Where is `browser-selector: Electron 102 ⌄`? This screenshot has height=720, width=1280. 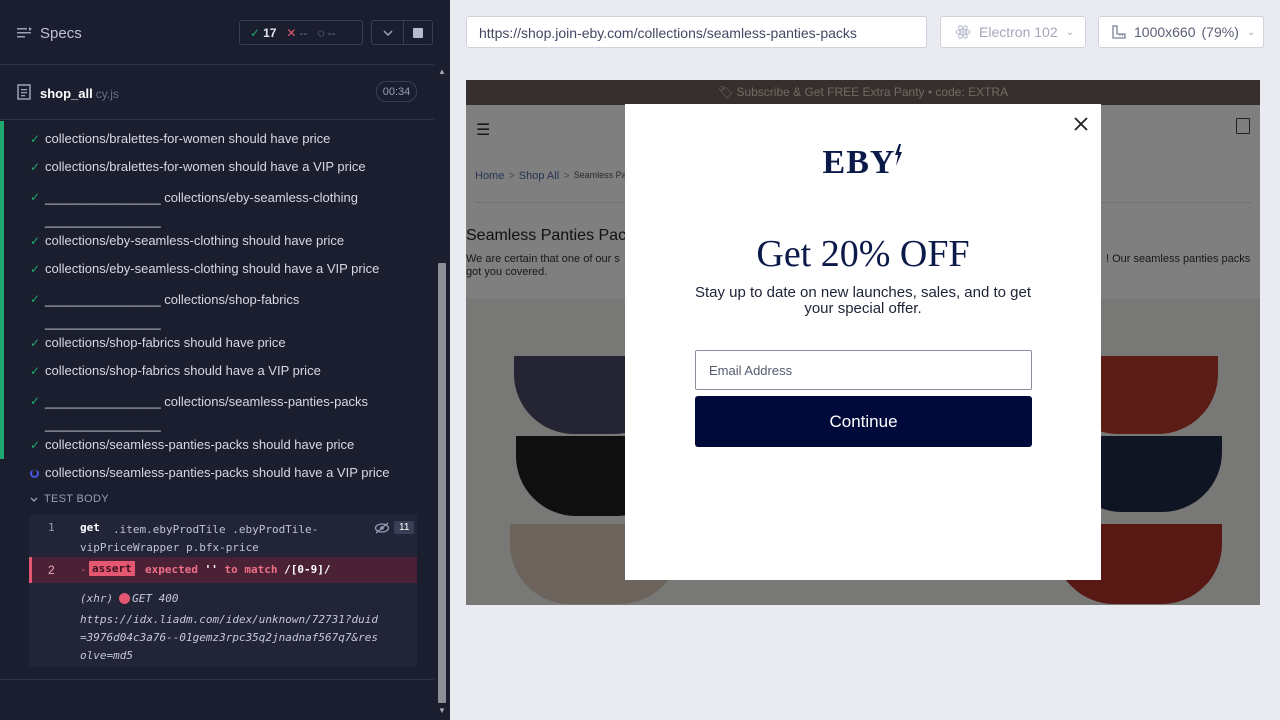
browser-selector: Electron 102 ⌄ is located at coordinates (1013, 32).